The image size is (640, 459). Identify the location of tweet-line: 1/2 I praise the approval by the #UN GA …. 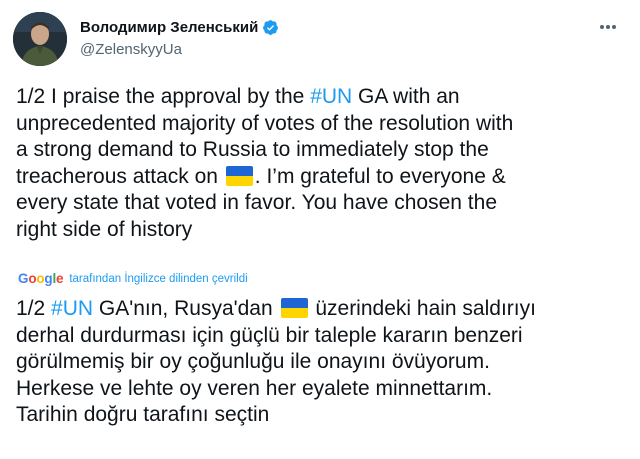
(238, 96).